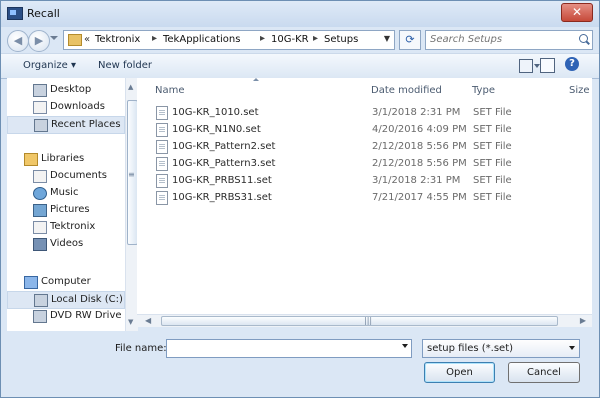 The width and height of the screenshot is (600, 398). Describe the element at coordinates (405, 346) in the screenshot. I see `file-name-dropdown-icon` at that location.